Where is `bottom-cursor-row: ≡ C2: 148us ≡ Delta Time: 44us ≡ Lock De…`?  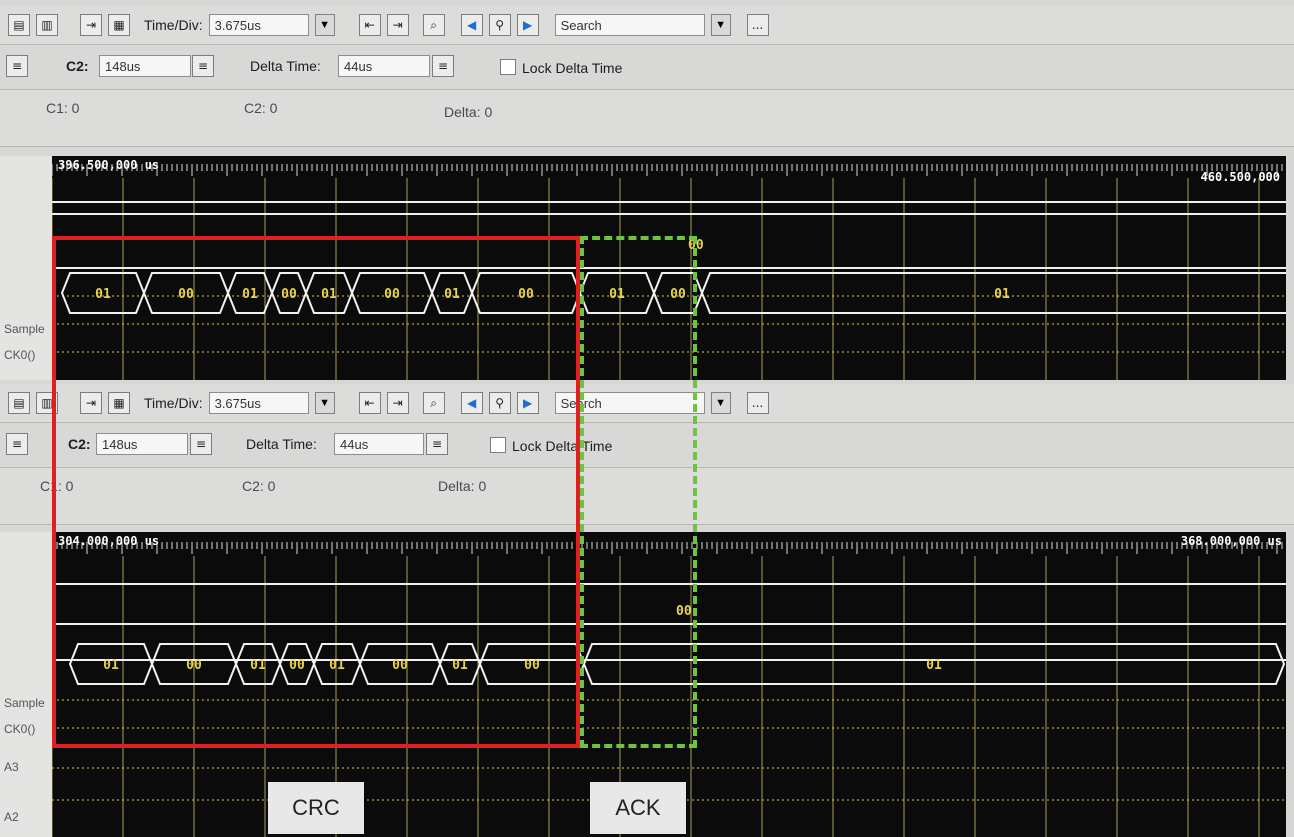
bottom-cursor-row: ≡ C2: 148us ≡ Delta Time: 44us ≡ Lock De… is located at coordinates (647, 445).